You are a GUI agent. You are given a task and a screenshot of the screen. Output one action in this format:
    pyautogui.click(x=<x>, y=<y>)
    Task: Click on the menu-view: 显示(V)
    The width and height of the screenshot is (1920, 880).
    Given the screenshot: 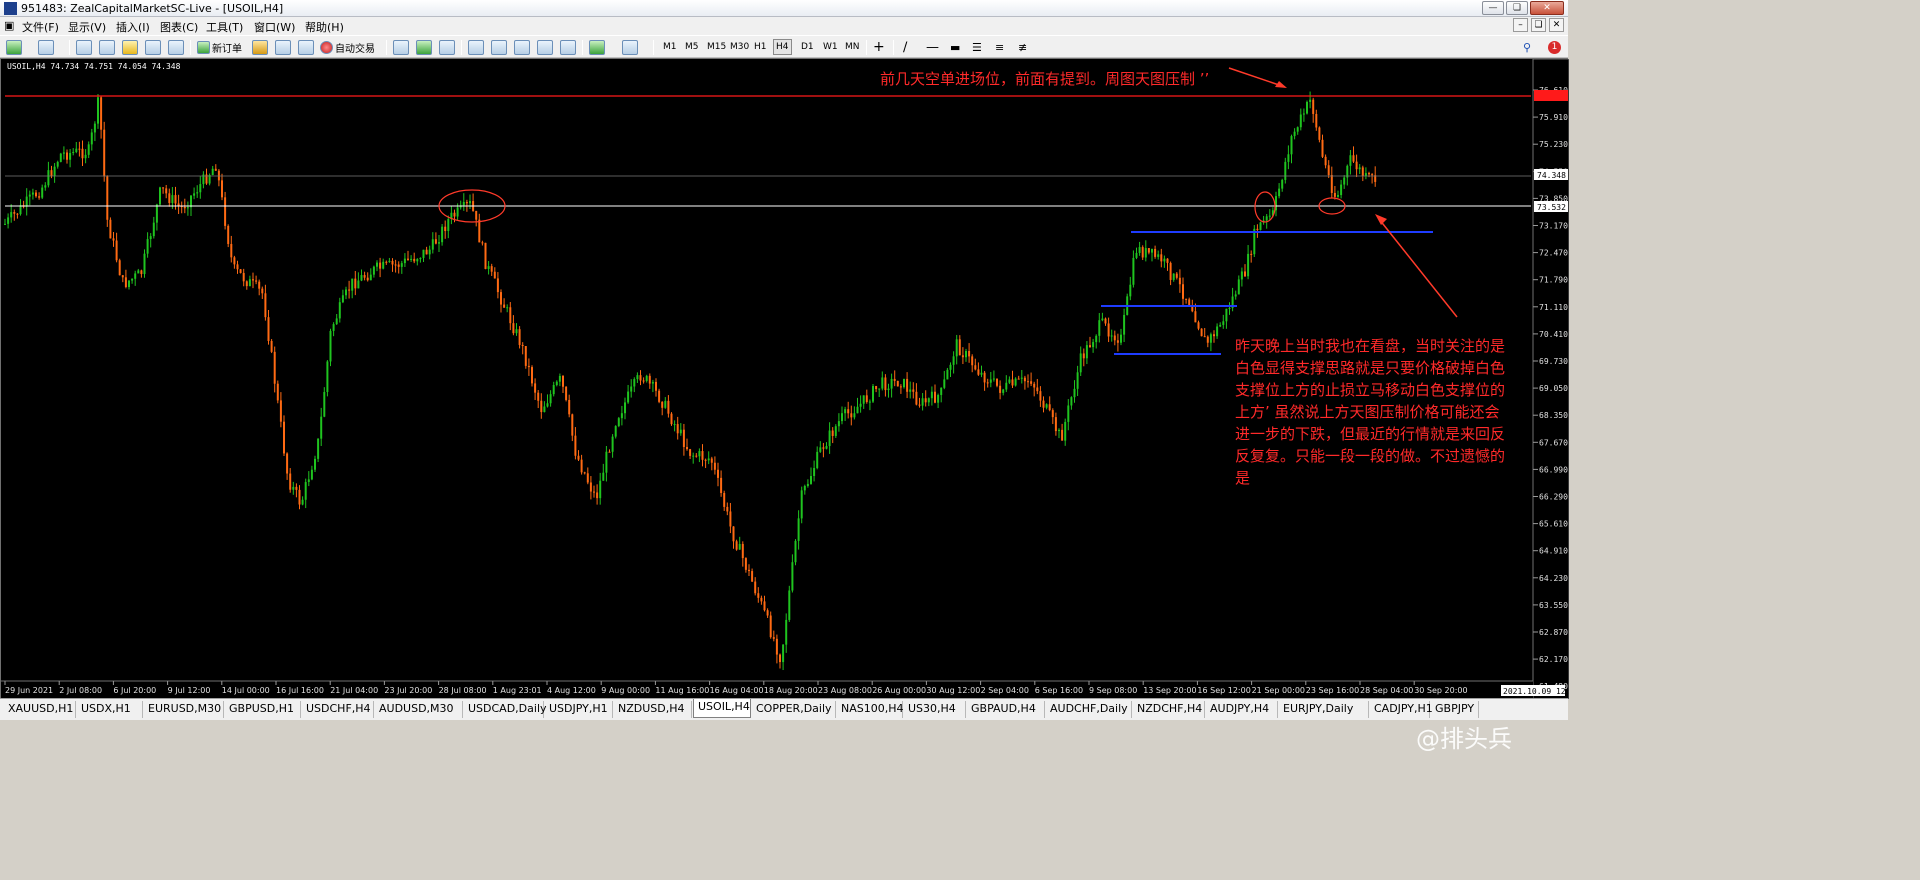 What is the action you would take?
    pyautogui.click(x=87, y=27)
    